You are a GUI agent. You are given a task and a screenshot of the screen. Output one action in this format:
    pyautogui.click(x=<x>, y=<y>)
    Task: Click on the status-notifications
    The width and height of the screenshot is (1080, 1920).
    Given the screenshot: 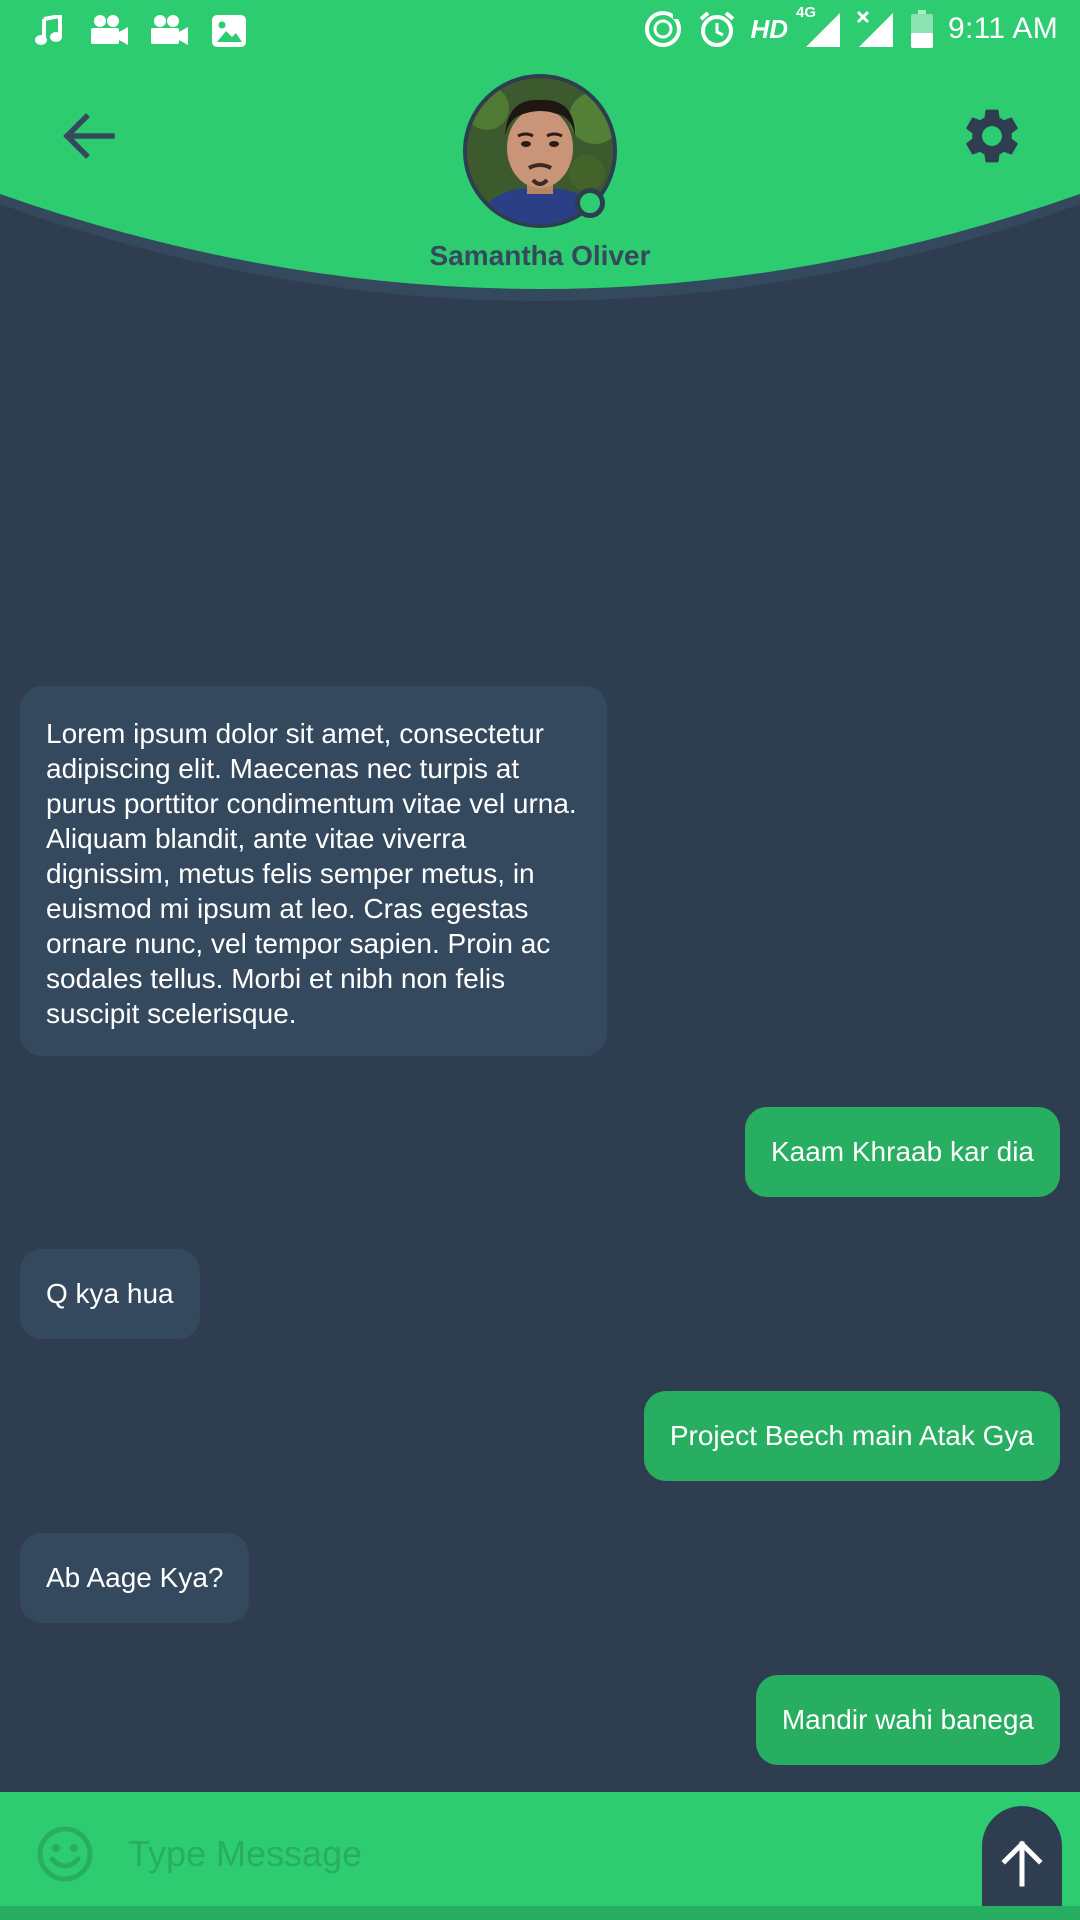 What is the action you would take?
    pyautogui.click(x=139, y=31)
    